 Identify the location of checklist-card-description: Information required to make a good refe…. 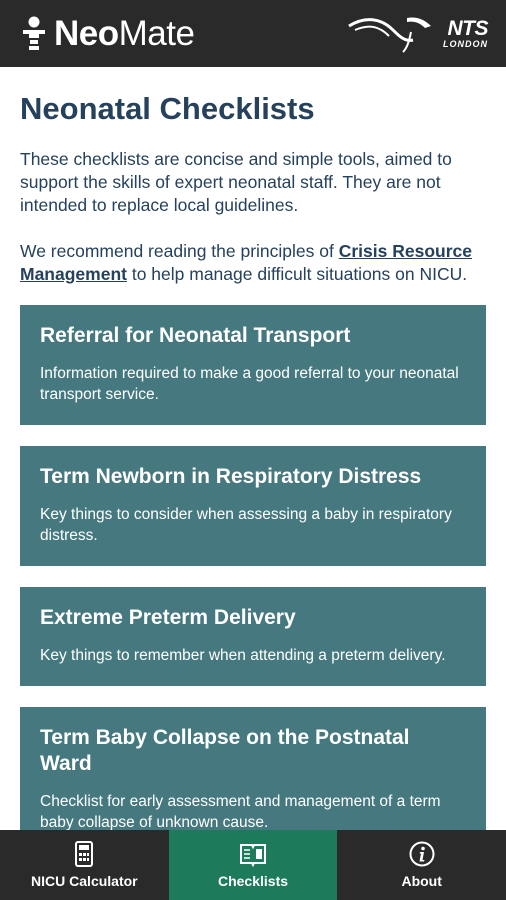
(249, 384).